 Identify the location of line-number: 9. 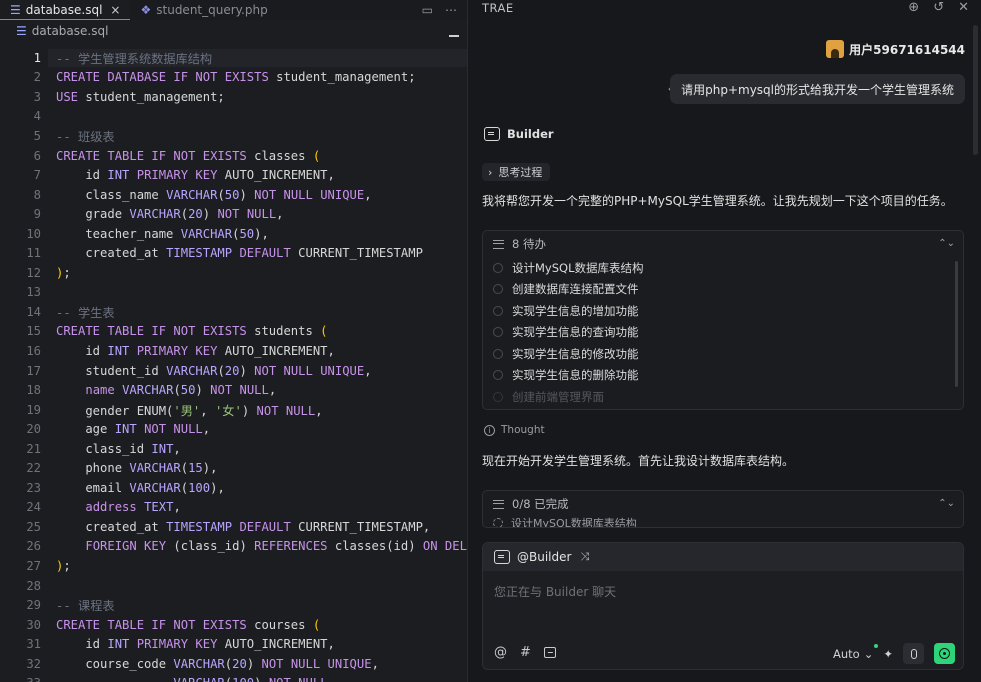
(37, 214).